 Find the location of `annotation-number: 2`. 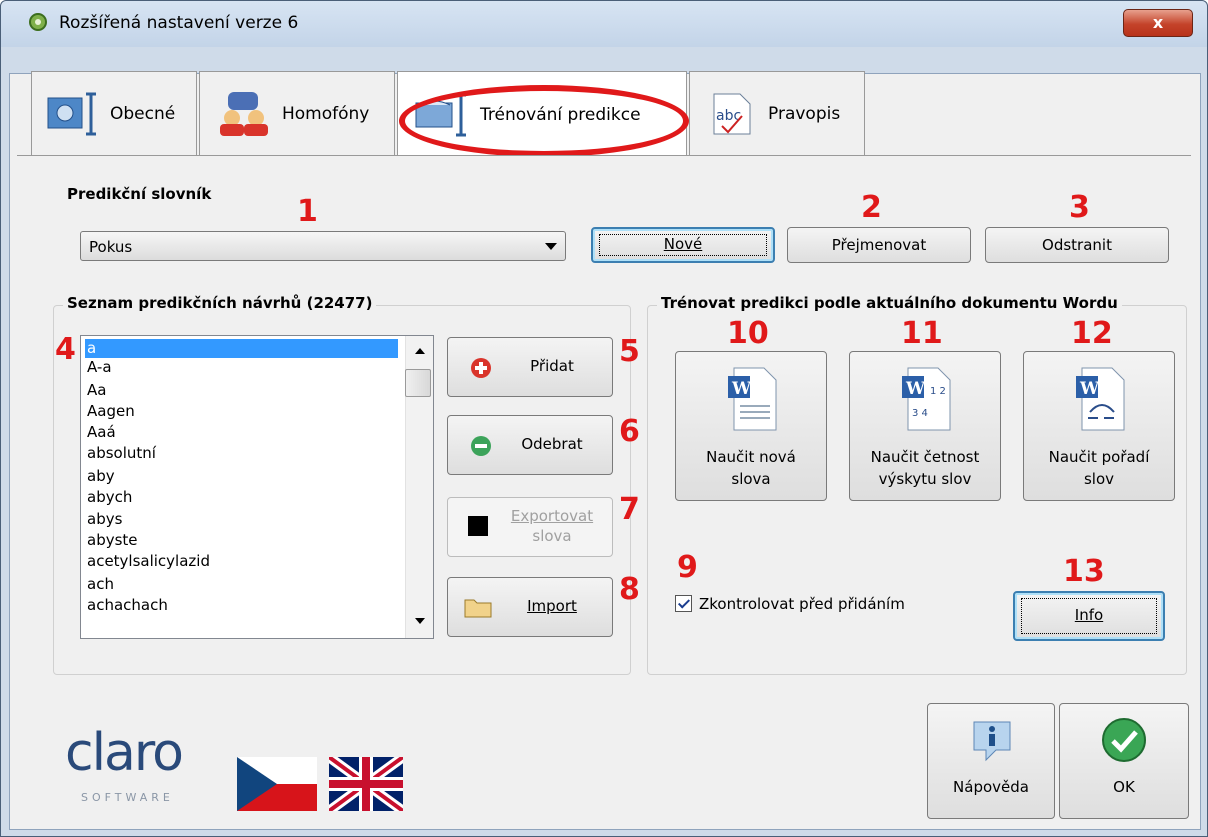

annotation-number: 2 is located at coordinates (871, 207).